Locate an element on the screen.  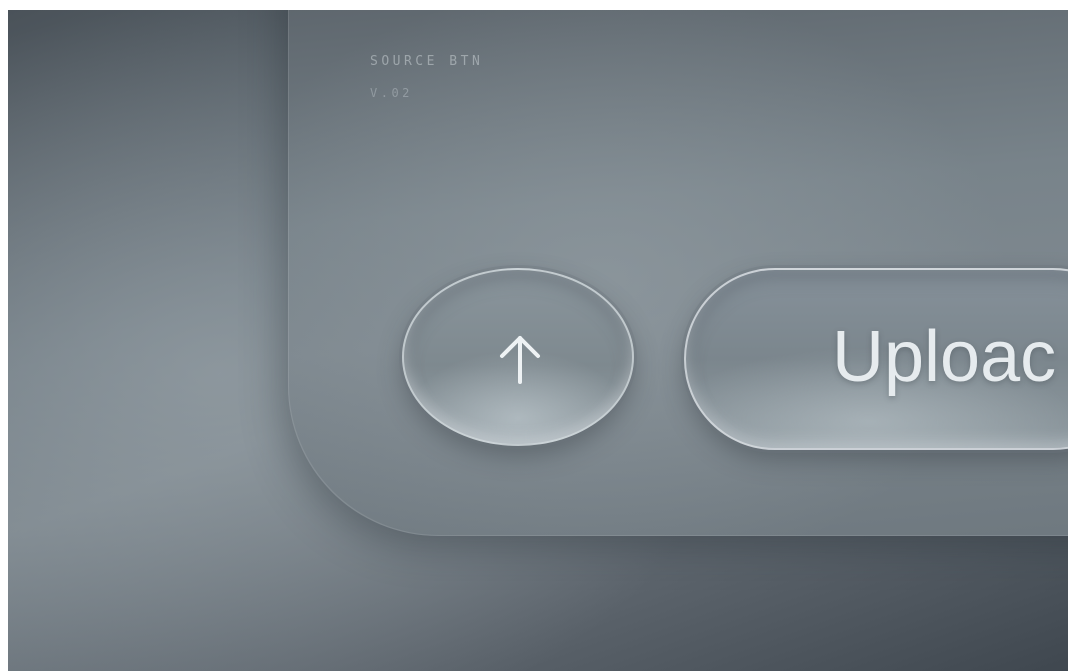
panel-label: SOURCE BTN is located at coordinates (427, 61).